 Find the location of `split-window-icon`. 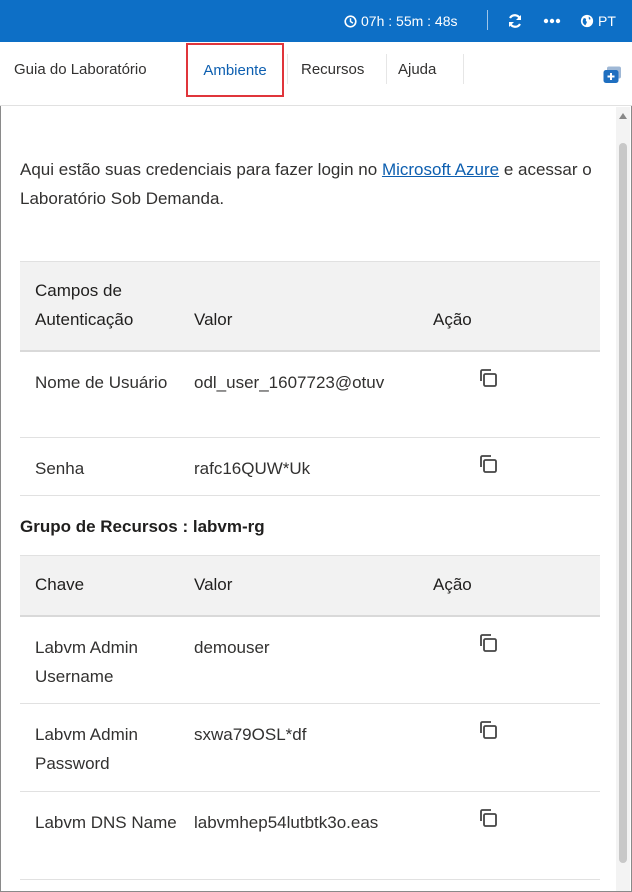

split-window-icon is located at coordinates (613, 75).